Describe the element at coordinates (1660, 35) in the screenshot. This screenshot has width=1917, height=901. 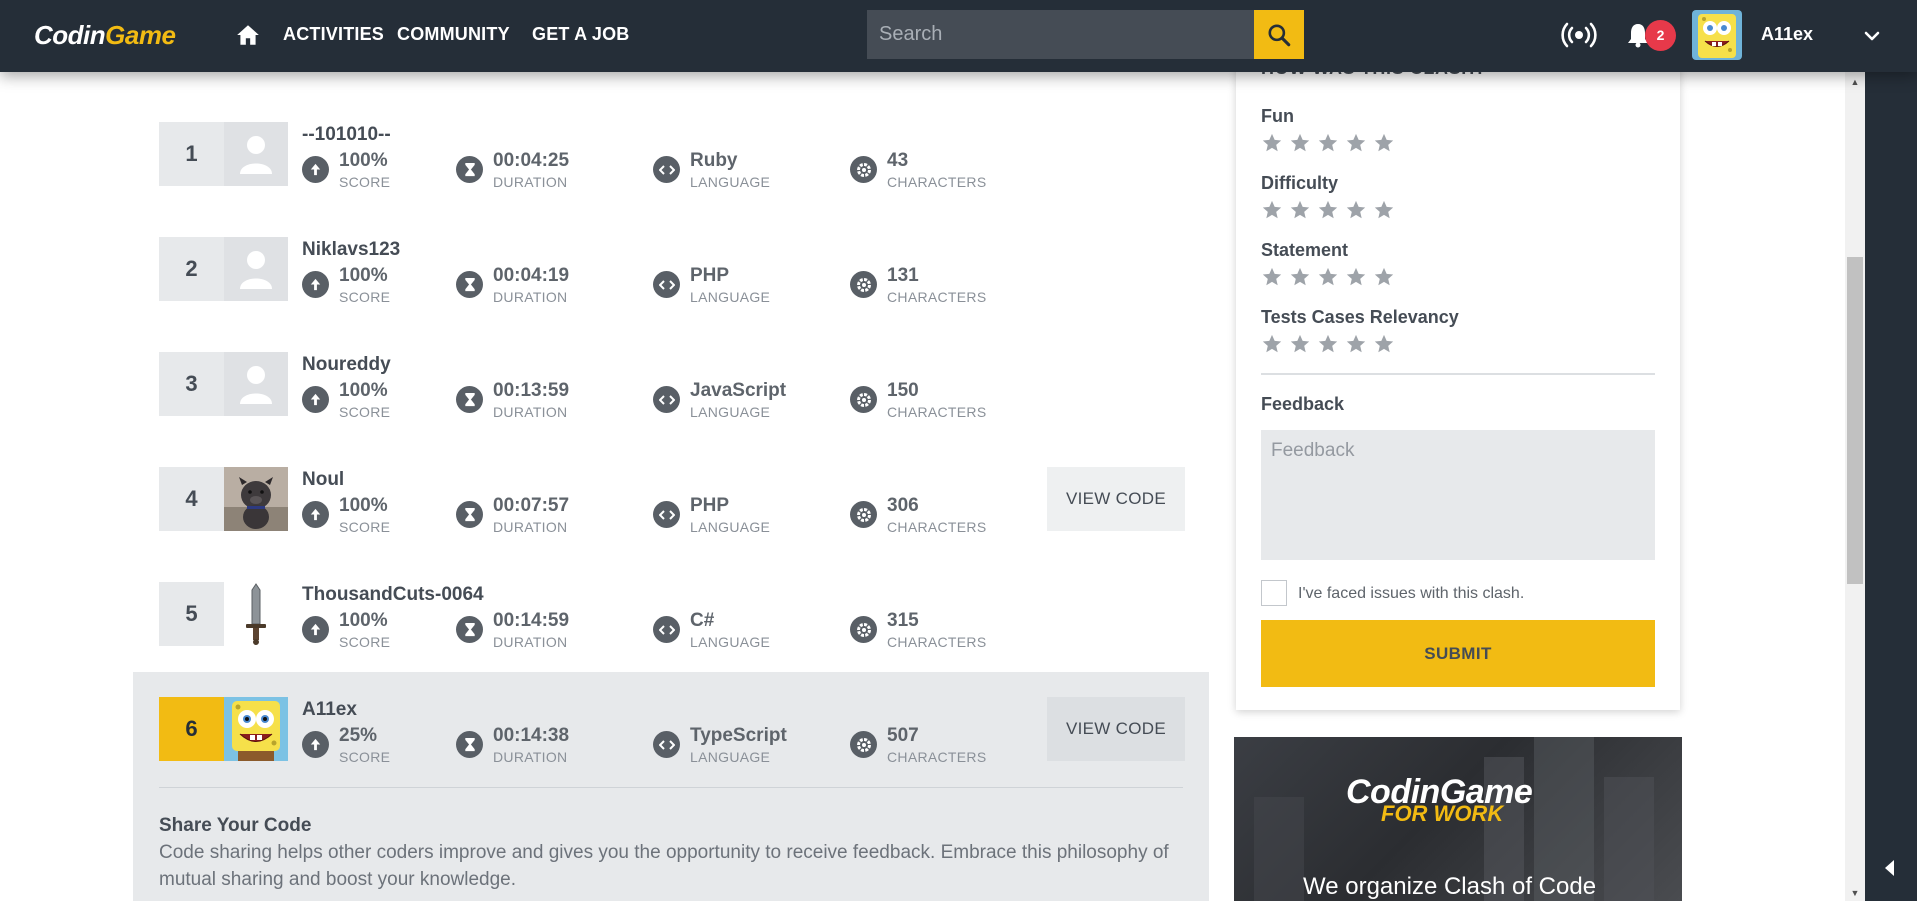
I see `notification-badge: 2` at that location.